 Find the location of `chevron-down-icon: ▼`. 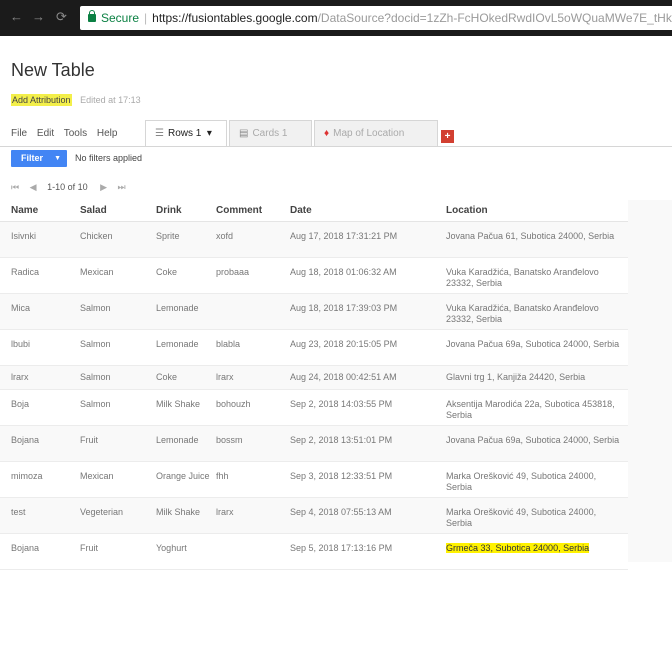

chevron-down-icon: ▼ is located at coordinates (57, 158).